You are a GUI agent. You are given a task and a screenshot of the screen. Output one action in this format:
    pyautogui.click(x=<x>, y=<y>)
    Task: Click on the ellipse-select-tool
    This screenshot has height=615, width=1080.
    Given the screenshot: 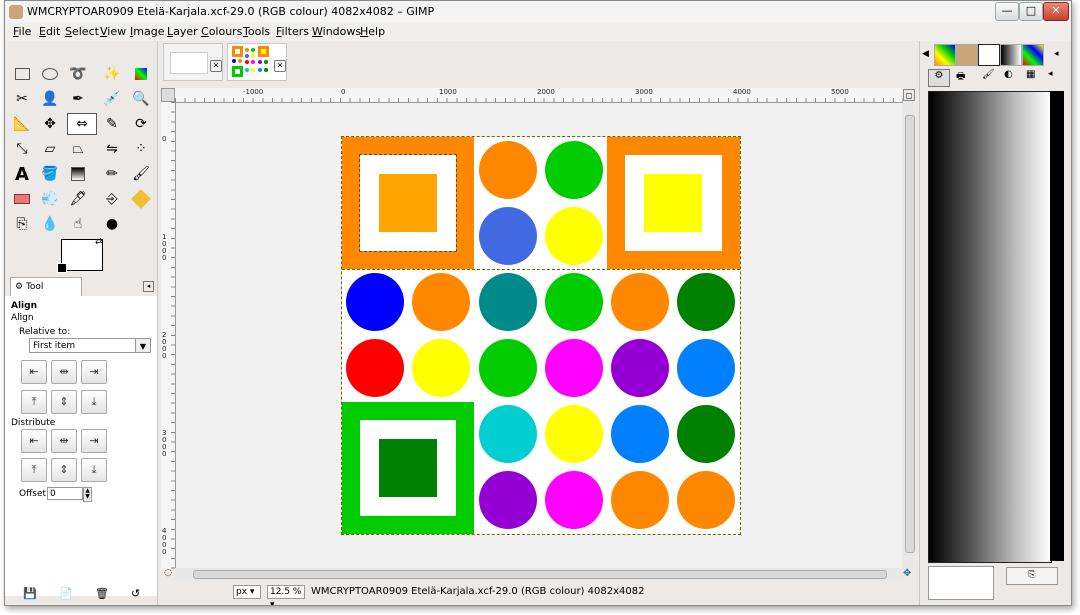 What is the action you would take?
    pyautogui.click(x=50, y=74)
    